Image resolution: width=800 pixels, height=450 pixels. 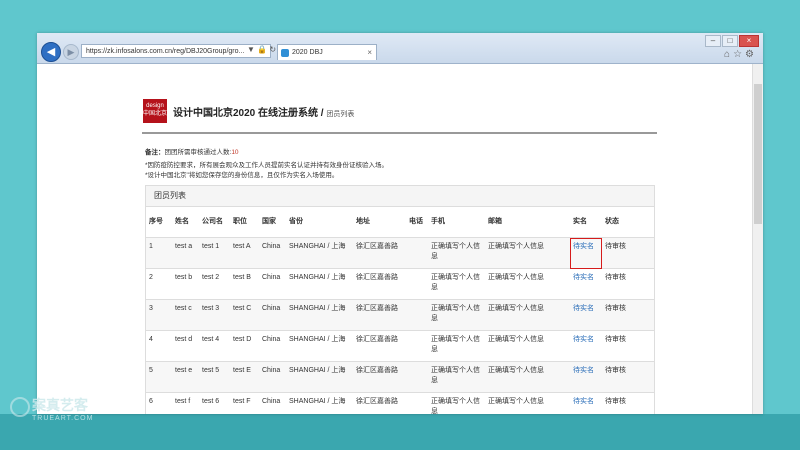 I want to click on address-bar-icons: ▼ 🔒 ↻, so click(x=261, y=49).